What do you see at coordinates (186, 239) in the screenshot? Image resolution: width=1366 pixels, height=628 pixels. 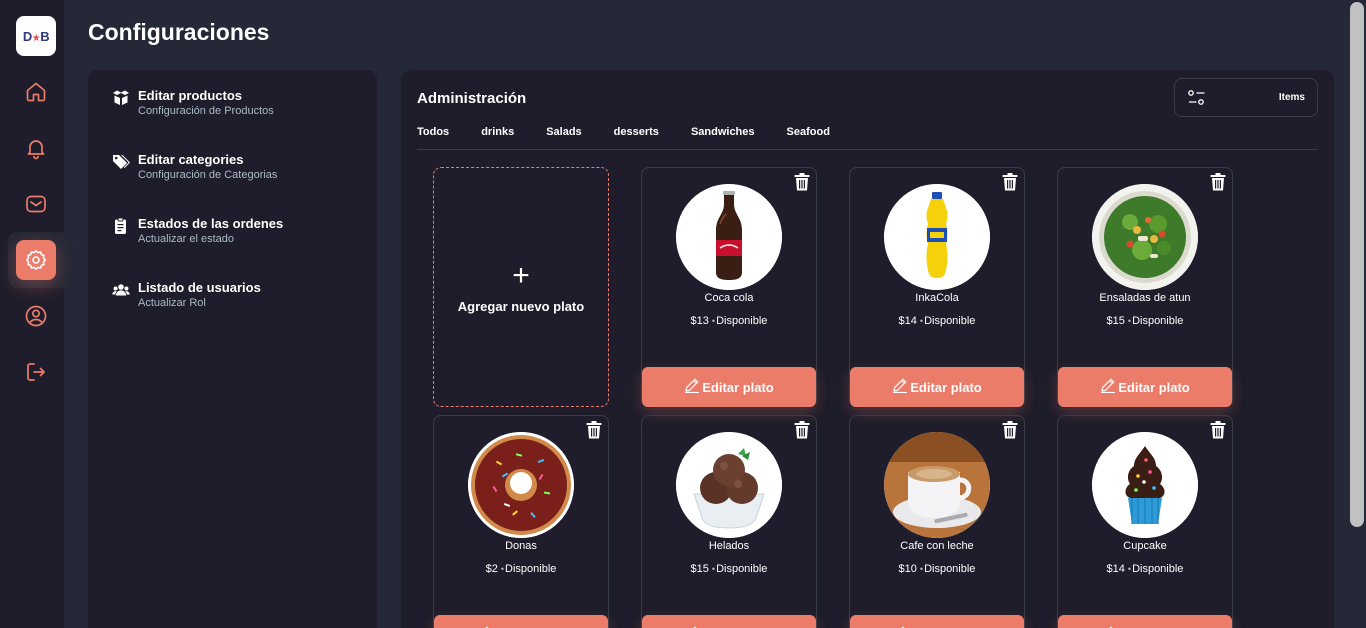 I see `settings-item-subtitle: Actualizar el estado` at bounding box center [186, 239].